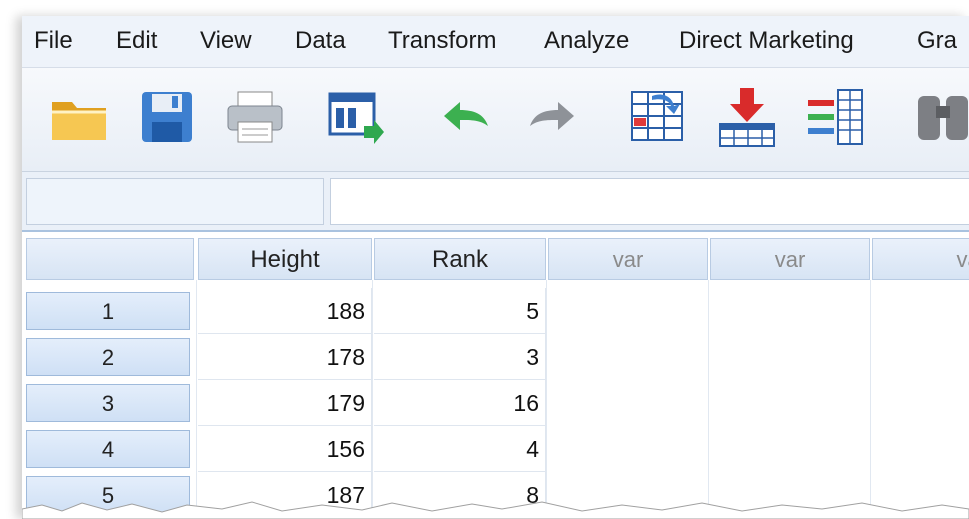 Image resolution: width=969 pixels, height=519 pixels. What do you see at coordinates (285, 259) in the screenshot?
I see `column-header-height: Height` at bounding box center [285, 259].